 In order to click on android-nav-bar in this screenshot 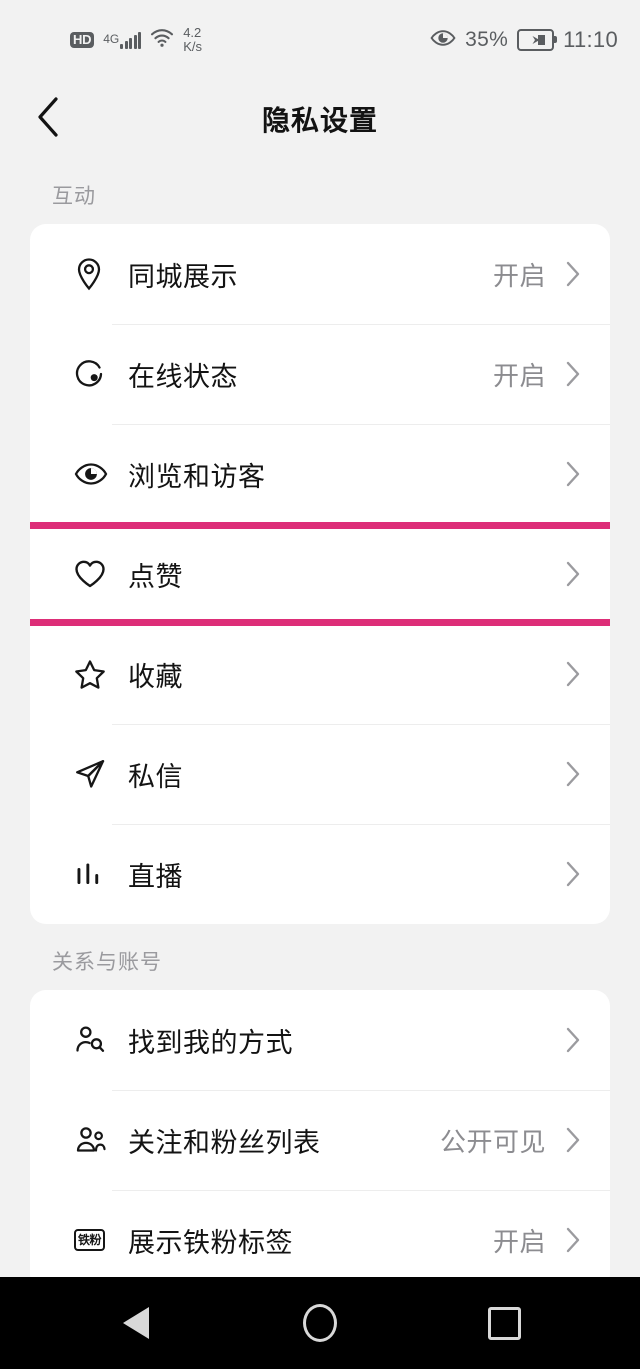, I will do `click(320, 1323)`.